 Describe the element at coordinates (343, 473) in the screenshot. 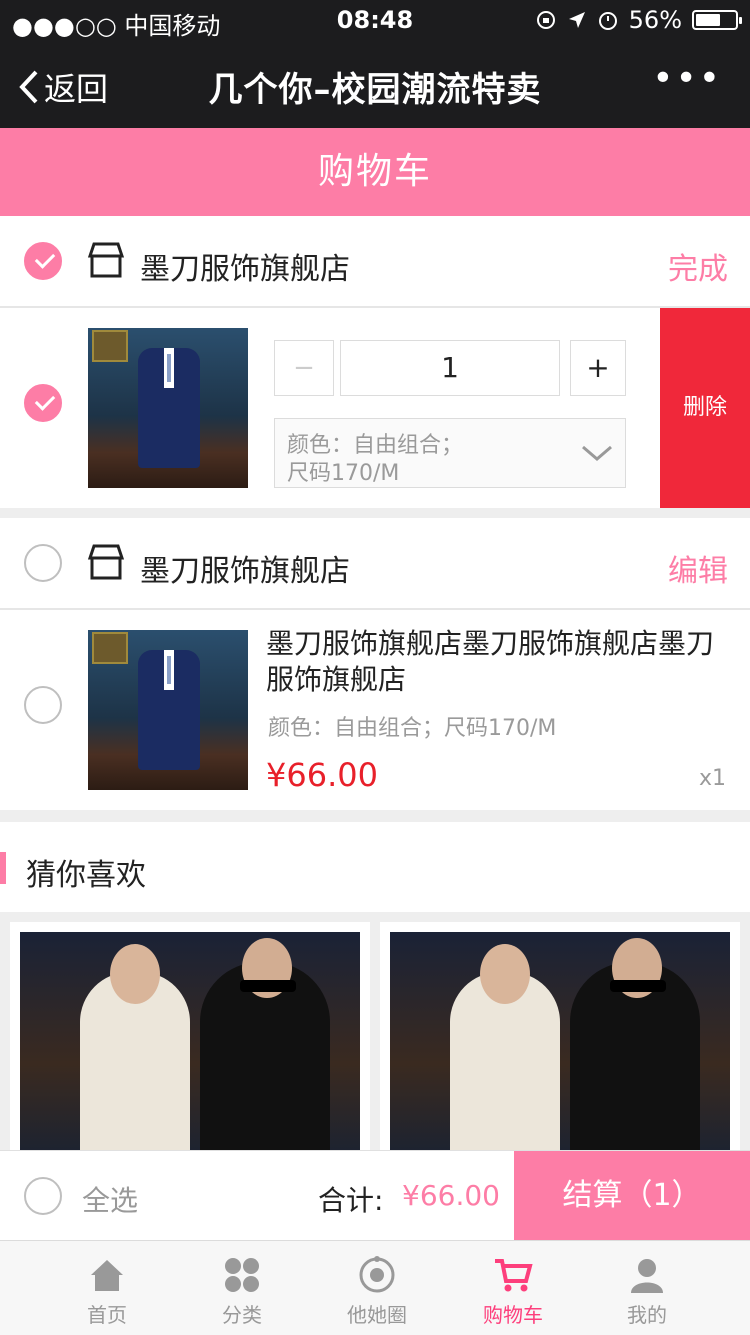

I see `spec-line-2: 尺码170/M` at that location.